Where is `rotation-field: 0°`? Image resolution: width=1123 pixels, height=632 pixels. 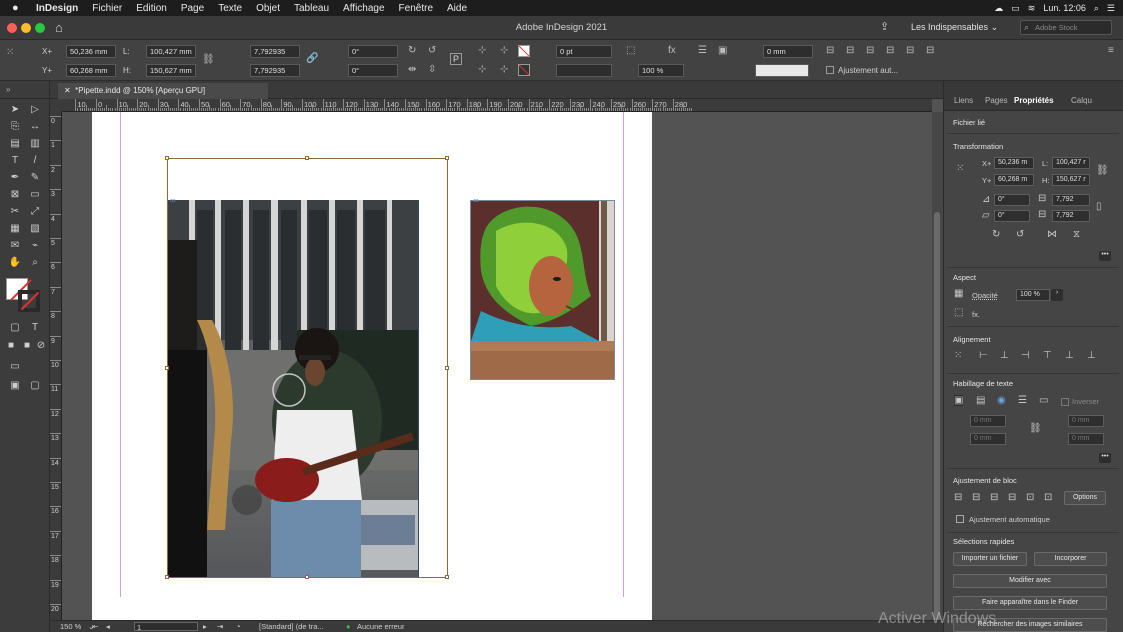
rotation-field: 0° is located at coordinates (373, 51).